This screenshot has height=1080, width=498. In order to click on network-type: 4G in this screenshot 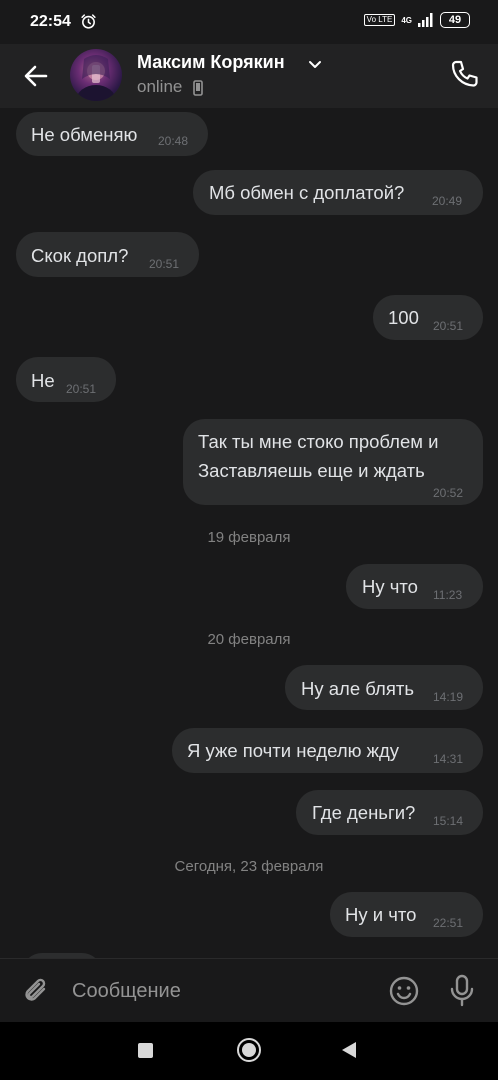, I will do `click(406, 20)`.